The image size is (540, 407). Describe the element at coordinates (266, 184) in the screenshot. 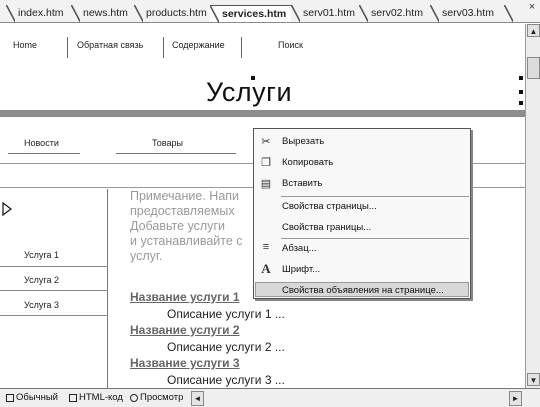

I see `paste-icon: ▤` at that location.